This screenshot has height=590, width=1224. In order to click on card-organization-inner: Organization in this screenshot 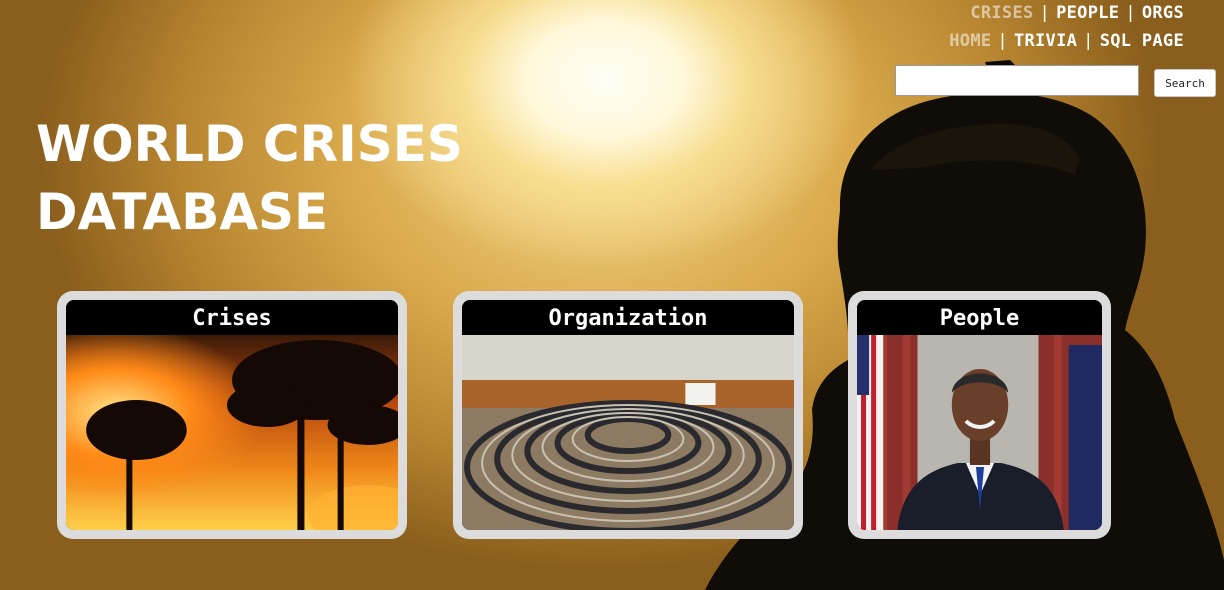, I will do `click(628, 415)`.